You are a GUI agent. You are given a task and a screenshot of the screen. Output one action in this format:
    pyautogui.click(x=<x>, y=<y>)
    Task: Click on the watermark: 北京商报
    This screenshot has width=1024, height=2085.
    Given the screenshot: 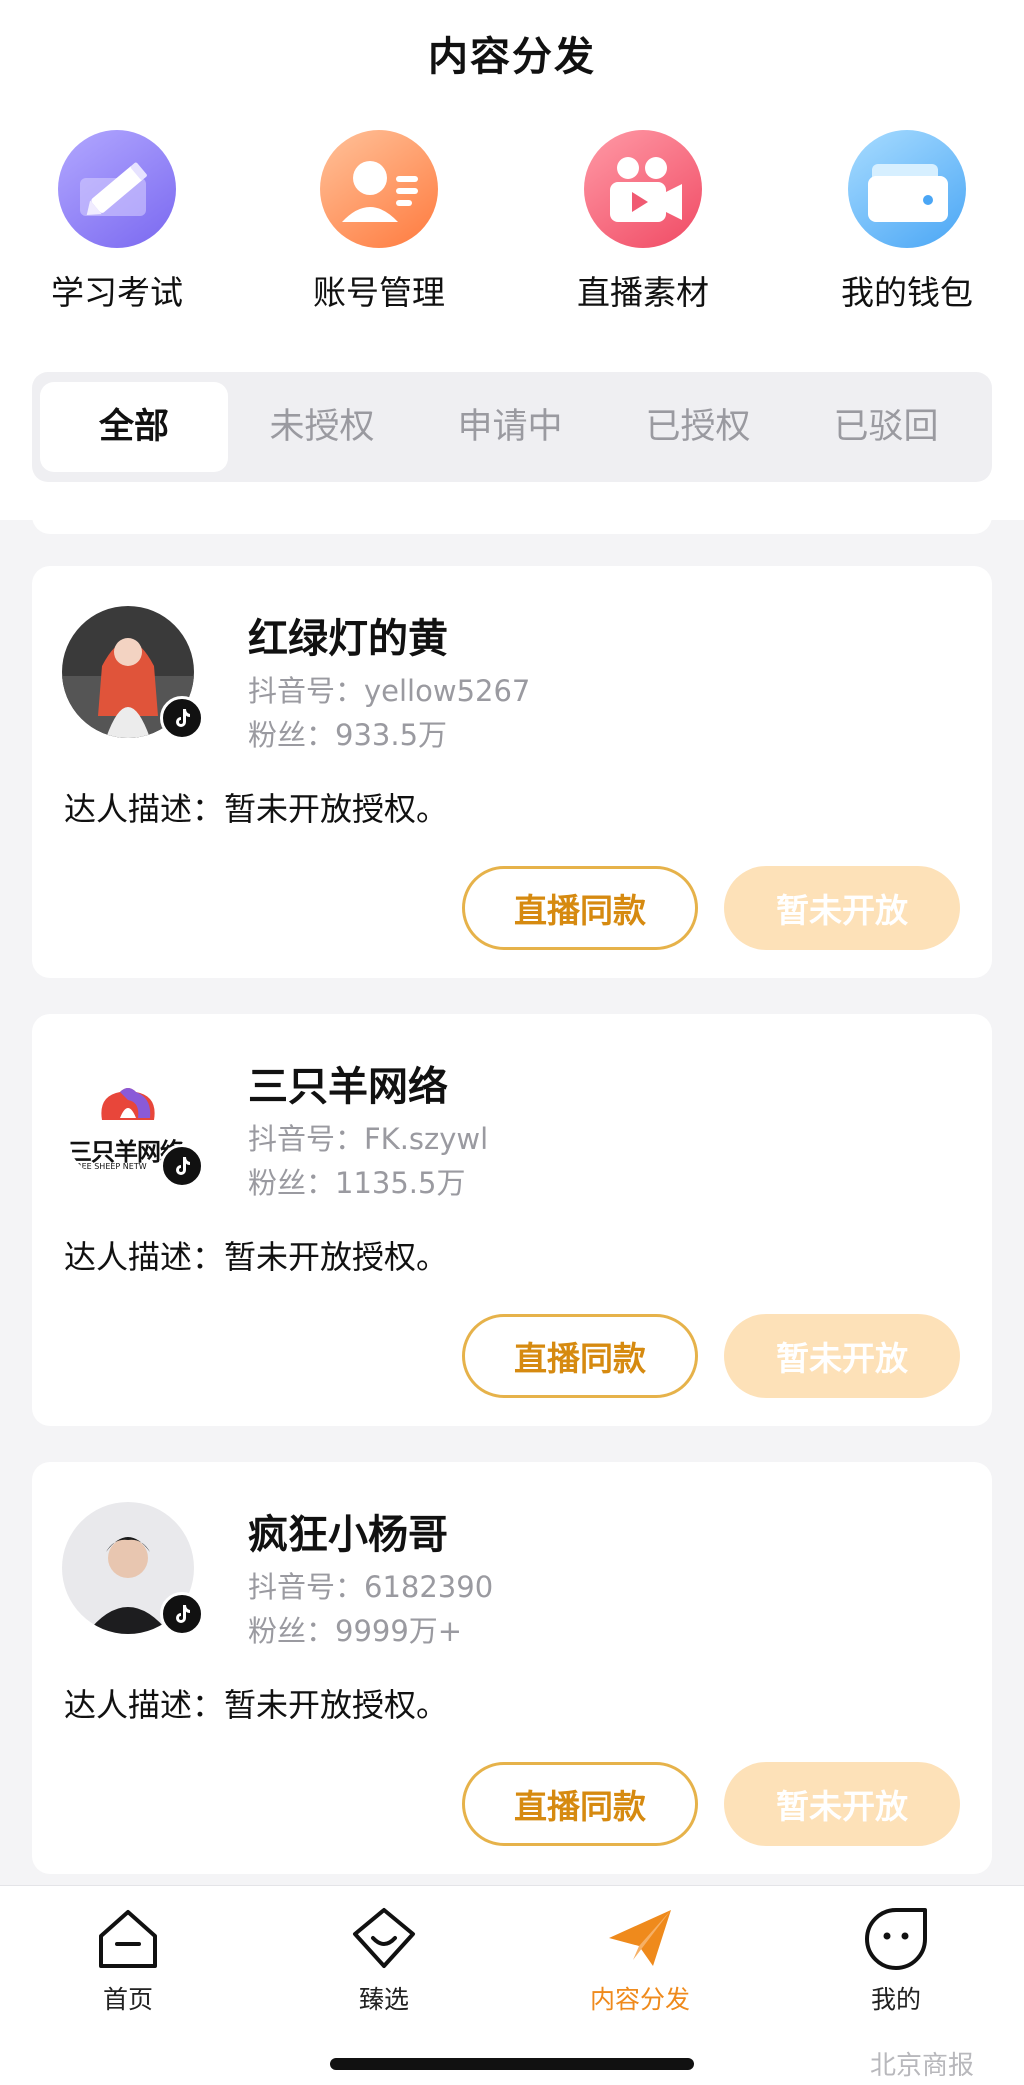 What is the action you would take?
    pyautogui.click(x=922, y=2066)
    